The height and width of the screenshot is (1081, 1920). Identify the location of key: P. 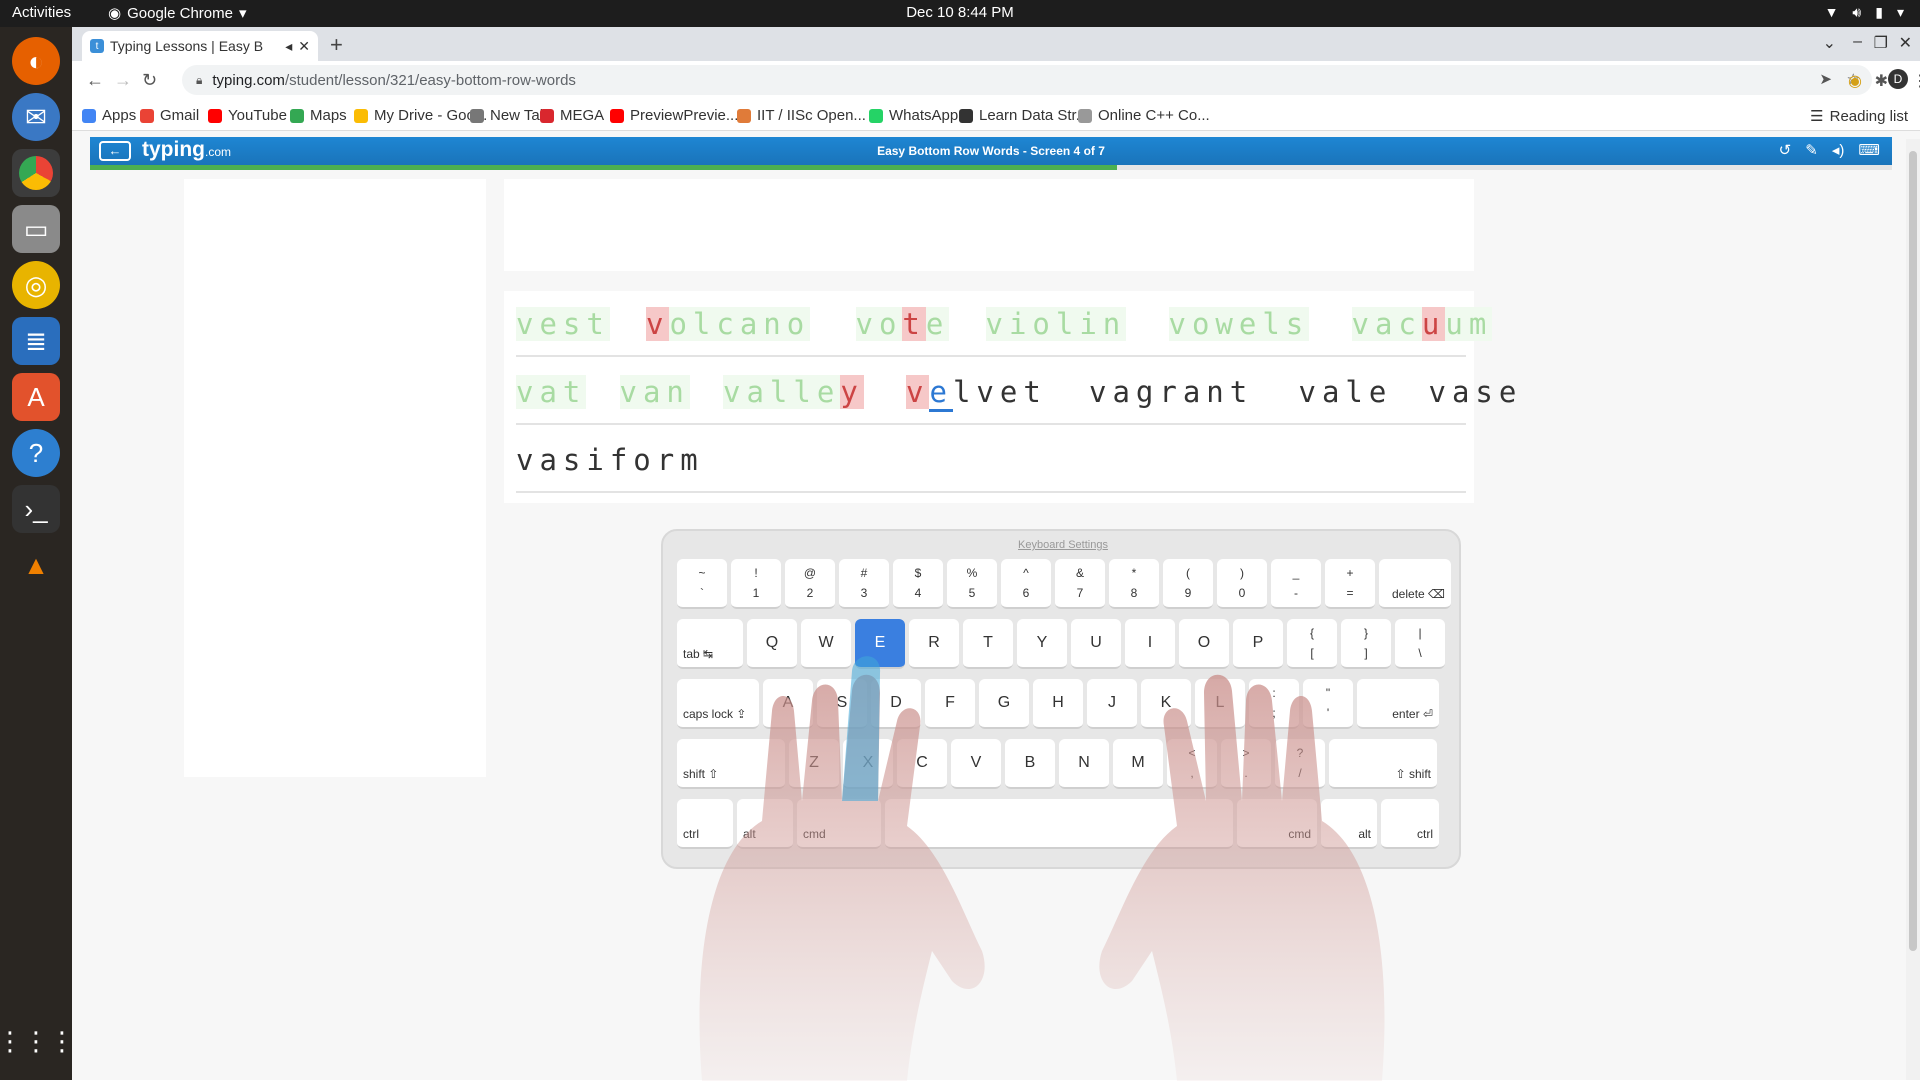
(1258, 644).